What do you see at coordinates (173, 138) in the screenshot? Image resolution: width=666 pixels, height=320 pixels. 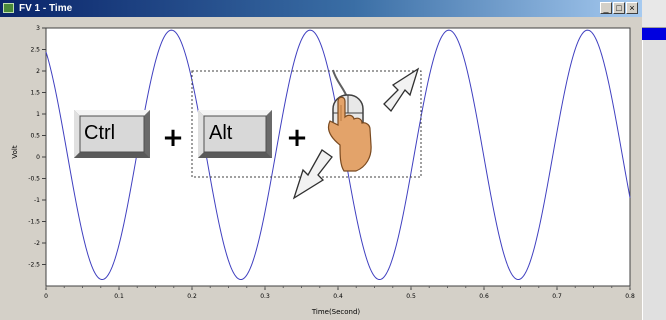 I see `plus-sign-1: +` at bounding box center [173, 138].